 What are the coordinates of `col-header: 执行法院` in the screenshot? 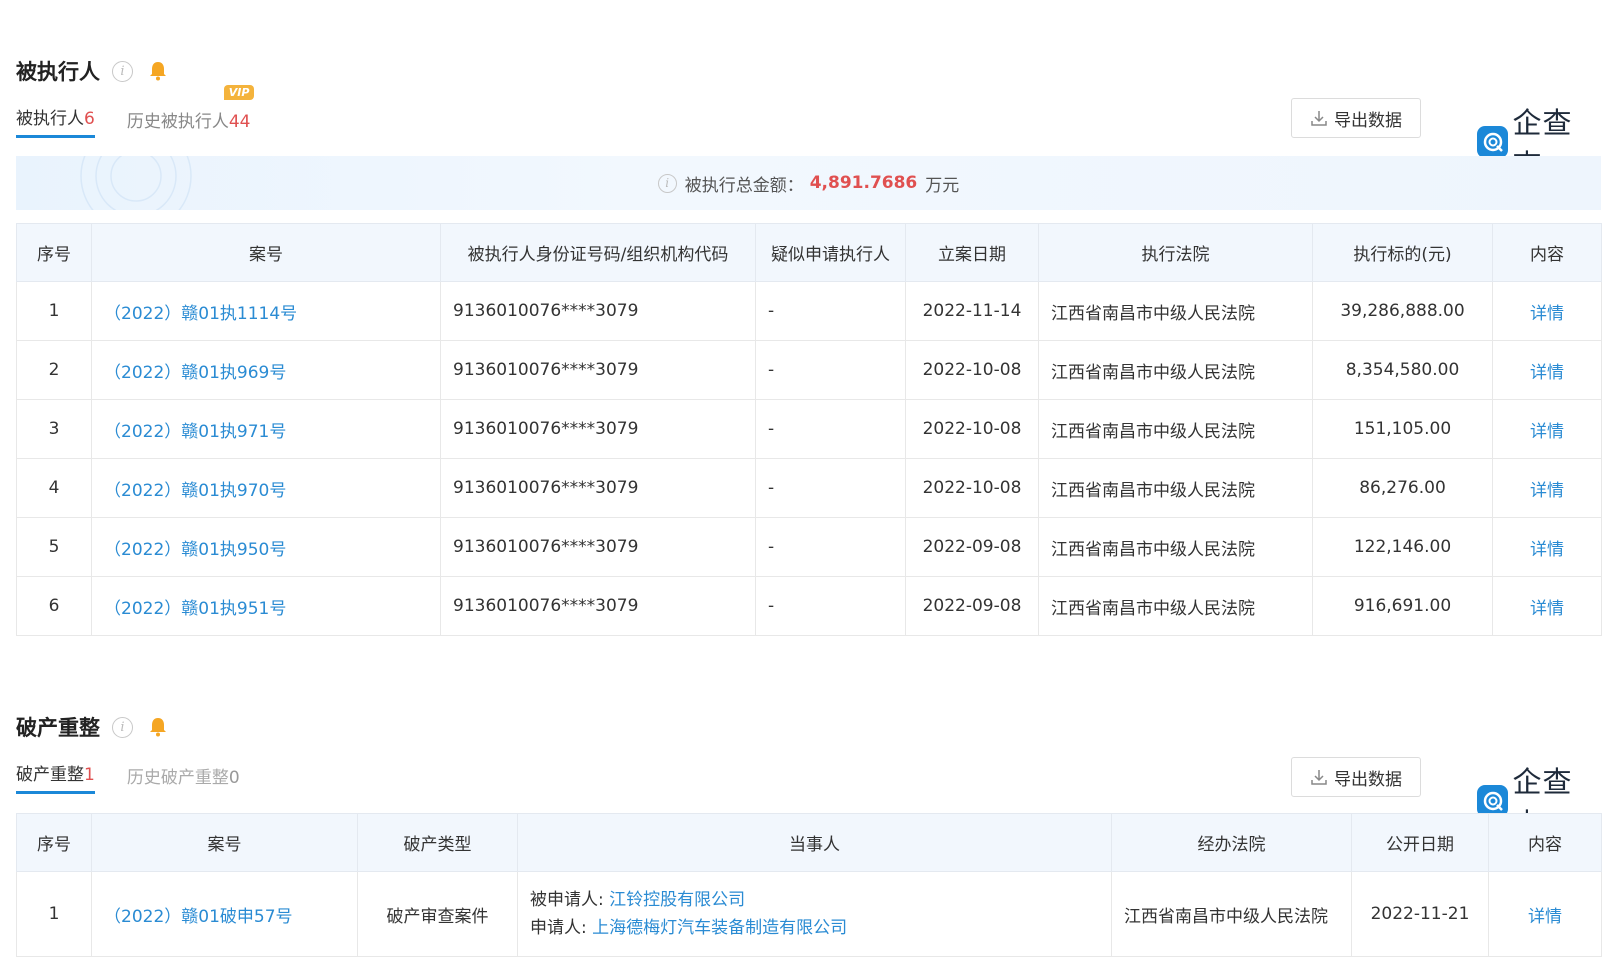 It's located at (1175, 252).